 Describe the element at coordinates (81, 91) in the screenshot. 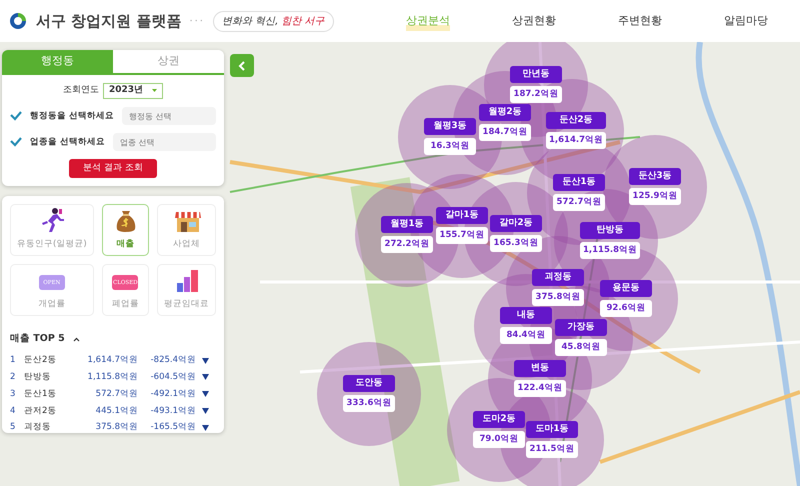

I see `year-label: 조회연도` at that location.